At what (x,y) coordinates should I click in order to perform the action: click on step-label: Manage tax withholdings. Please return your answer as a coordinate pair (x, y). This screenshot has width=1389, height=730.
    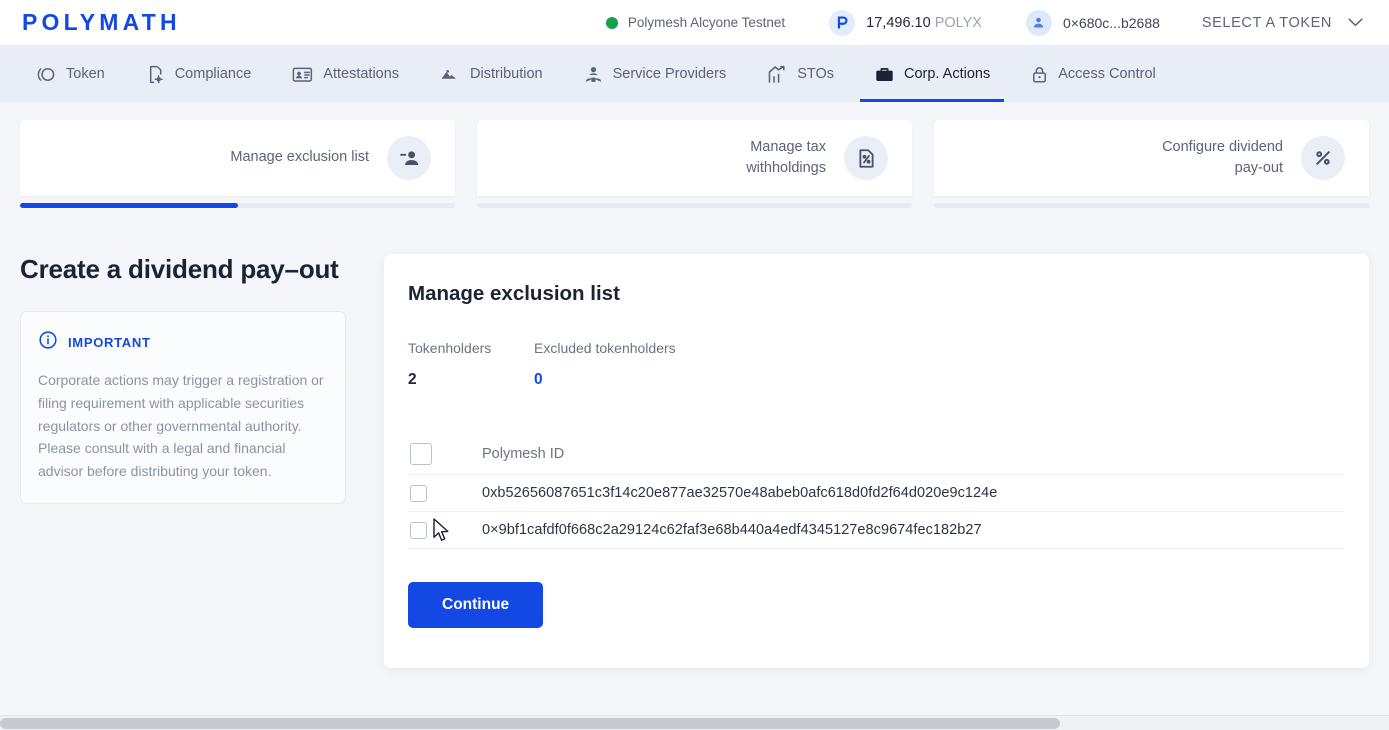
    Looking at the image, I should click on (786, 157).